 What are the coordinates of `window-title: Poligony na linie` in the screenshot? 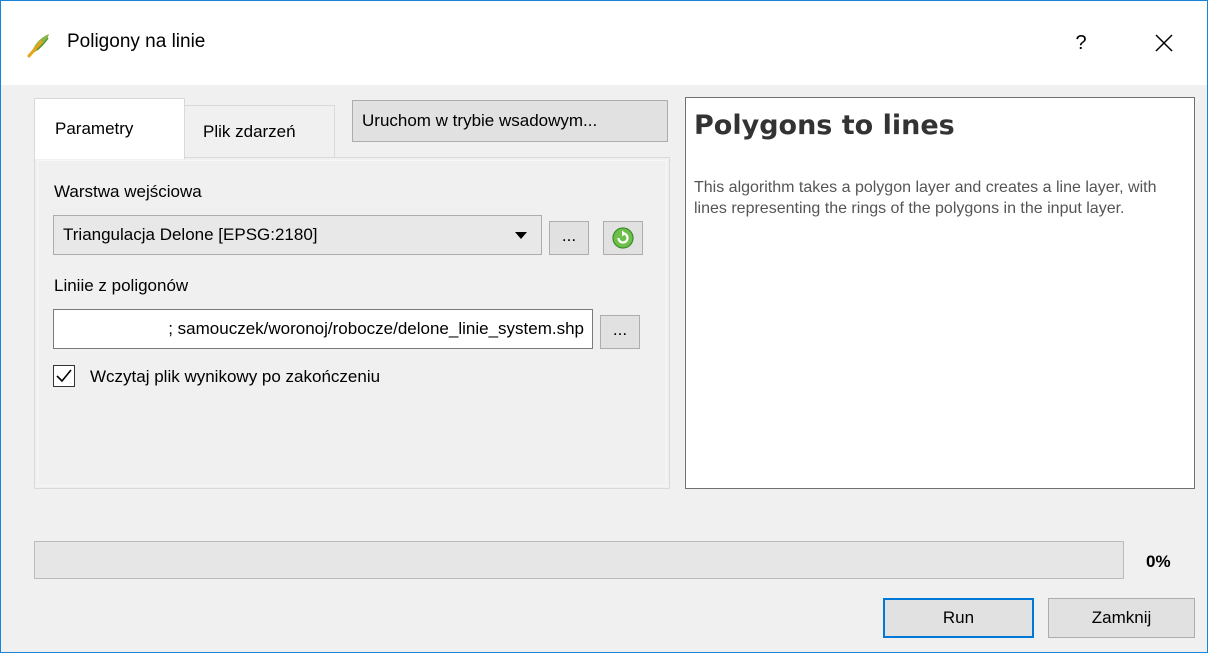 It's located at (136, 41).